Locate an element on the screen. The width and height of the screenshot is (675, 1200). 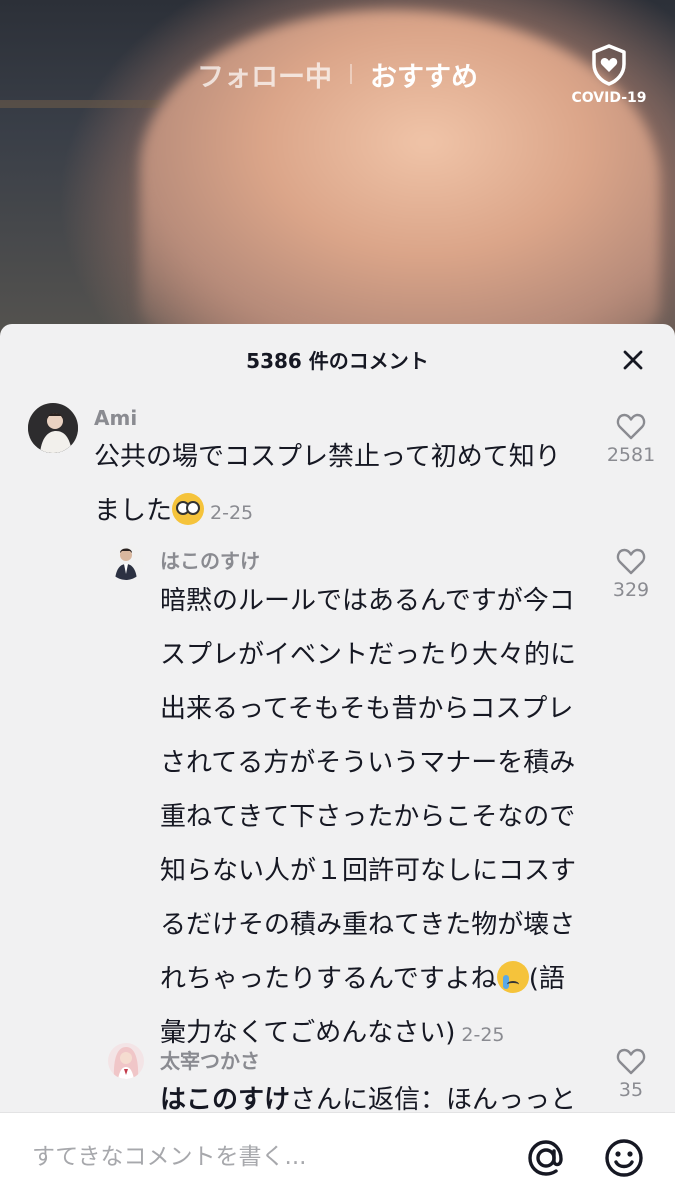
reply-to-username: はこのすけ is located at coordinates (225, 1100).